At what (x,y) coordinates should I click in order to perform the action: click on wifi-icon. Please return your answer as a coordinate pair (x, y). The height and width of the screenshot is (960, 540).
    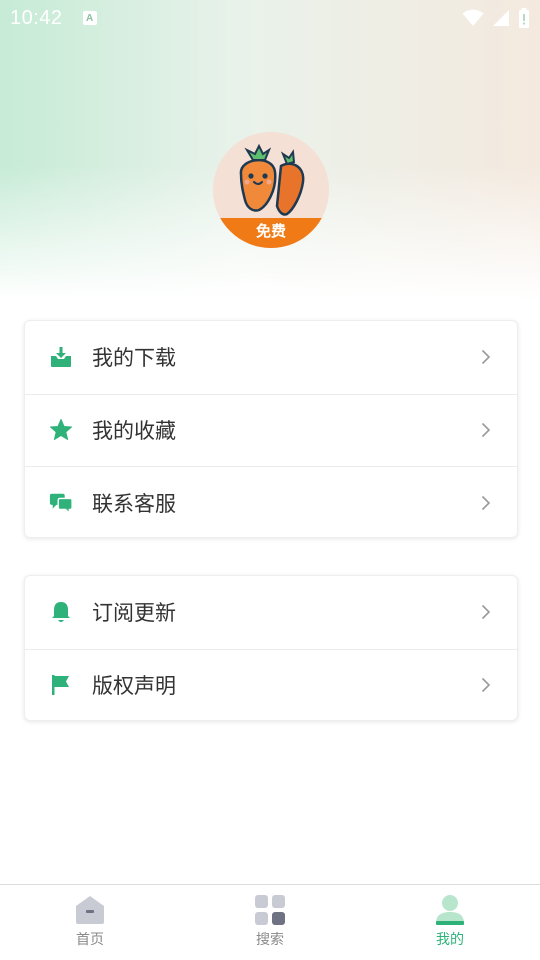
    Looking at the image, I should click on (473, 17).